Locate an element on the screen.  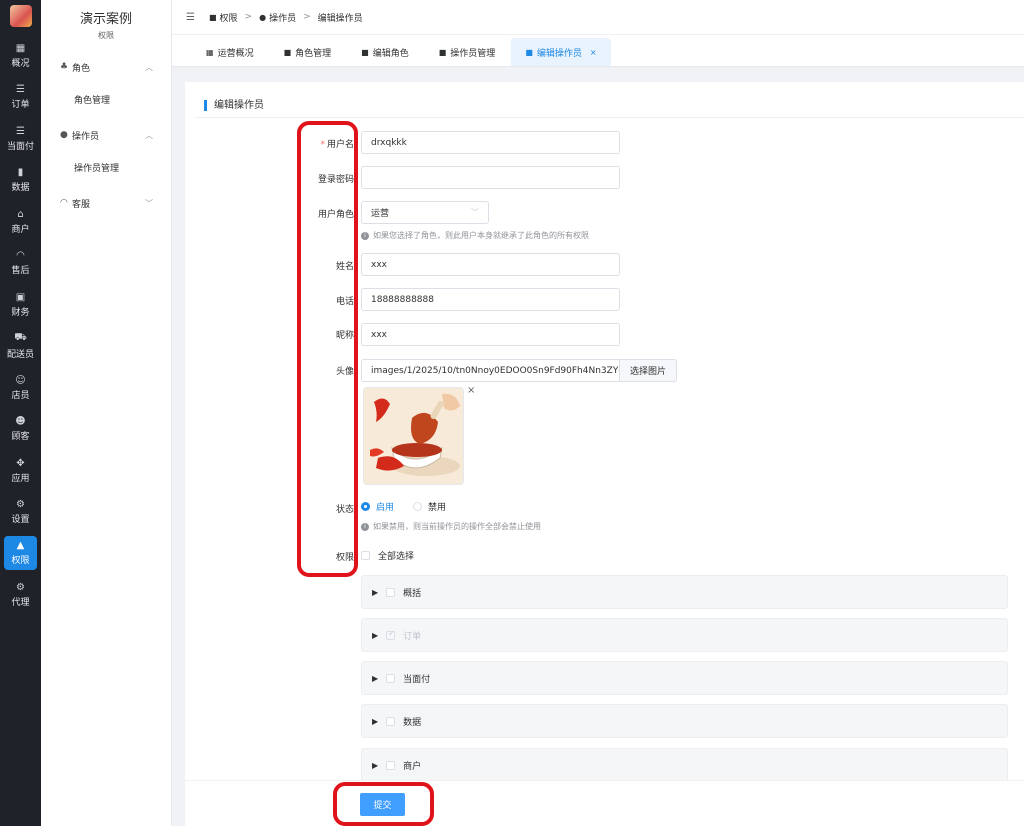
tab-edit-role: ■ 编辑角色 is located at coordinates (385, 52).